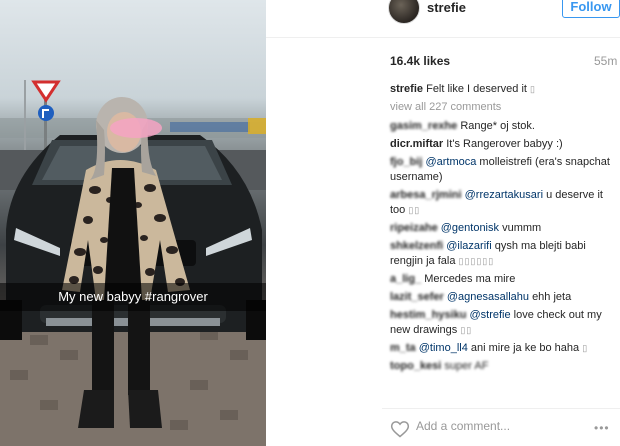  Describe the element at coordinates (497, 126) in the screenshot. I see `comment-text: Range* oj stok.` at that location.